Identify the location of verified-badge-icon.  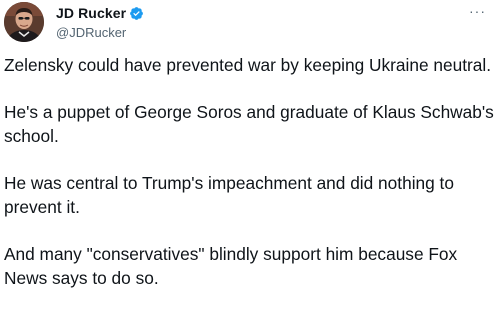
(136, 13).